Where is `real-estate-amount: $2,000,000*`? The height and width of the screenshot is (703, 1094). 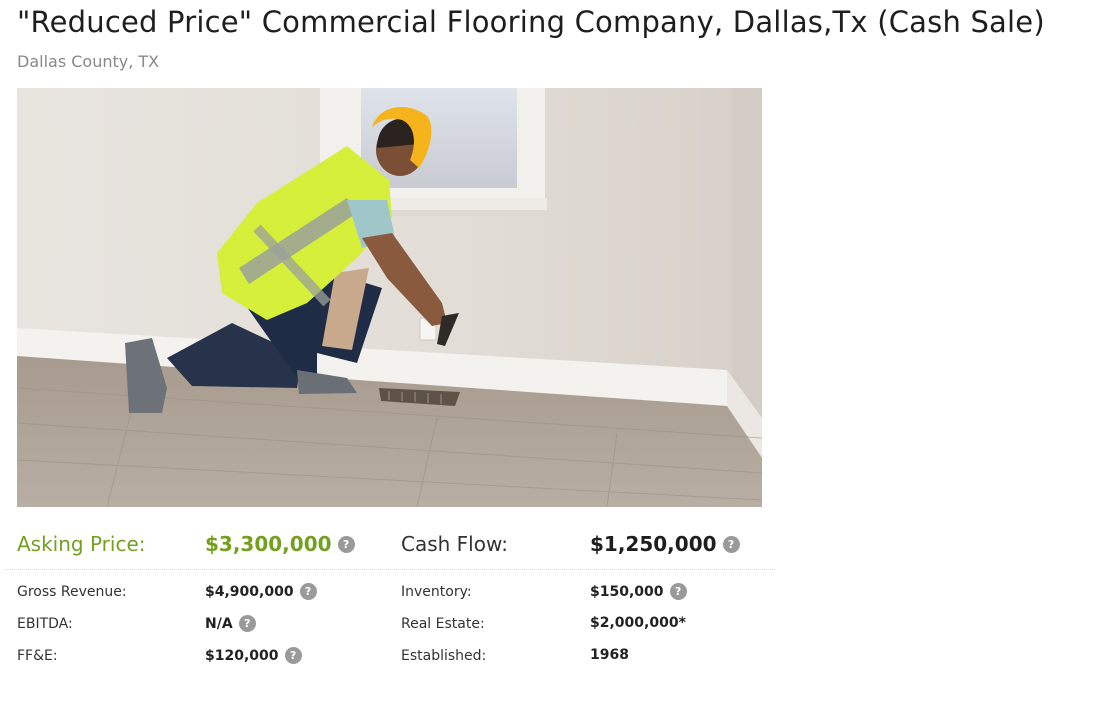
real-estate-amount: $2,000,000* is located at coordinates (638, 623).